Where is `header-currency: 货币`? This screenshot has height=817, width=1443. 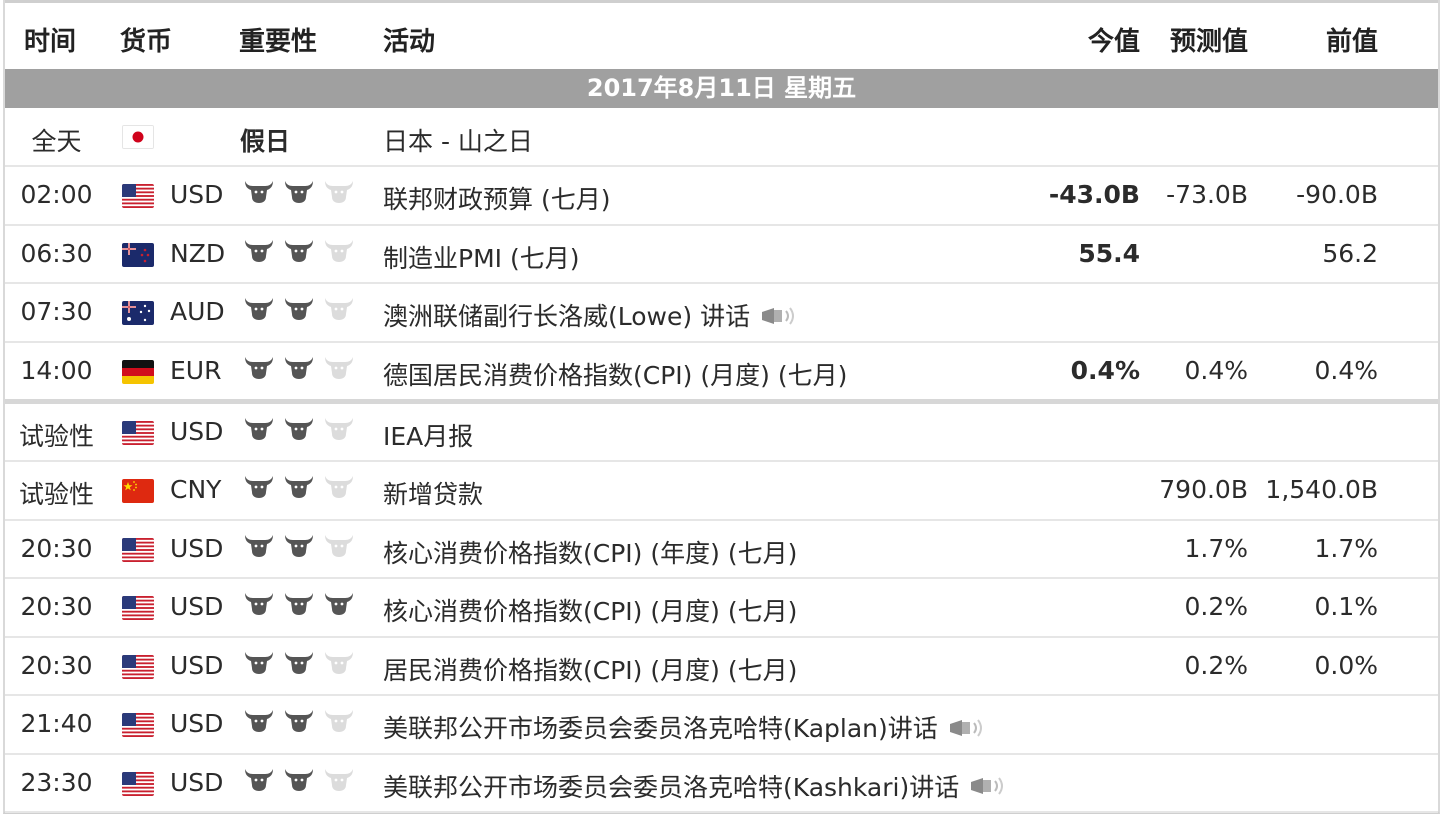 header-currency: 货币 is located at coordinates (146, 39).